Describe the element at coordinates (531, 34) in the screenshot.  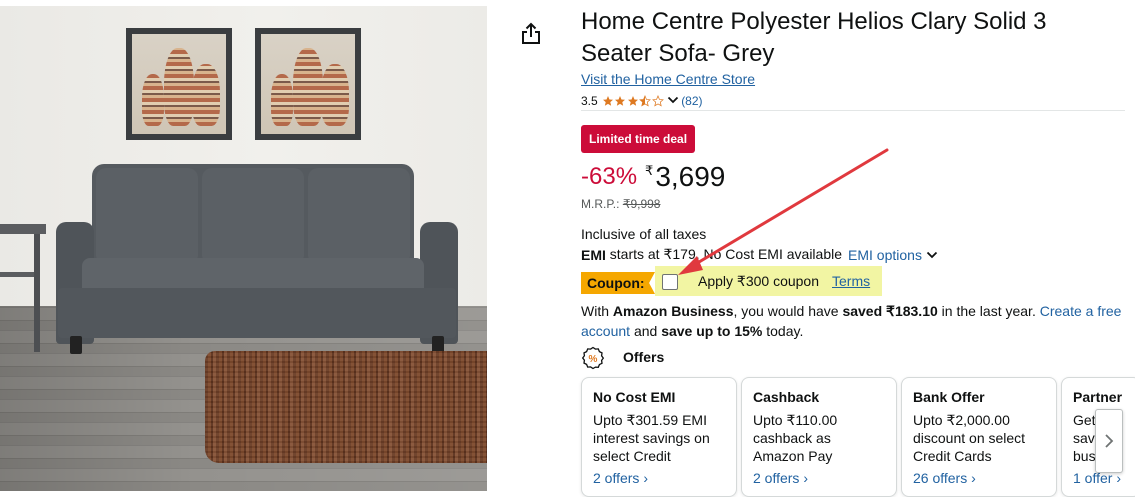
I see `share-icon` at that location.